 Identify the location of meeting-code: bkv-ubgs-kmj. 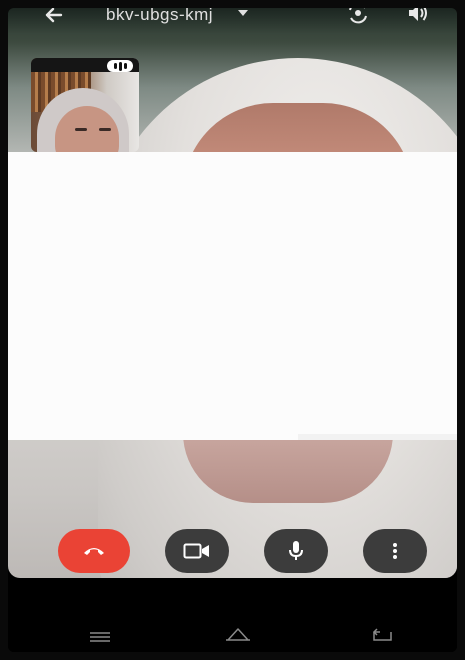
(159, 16).